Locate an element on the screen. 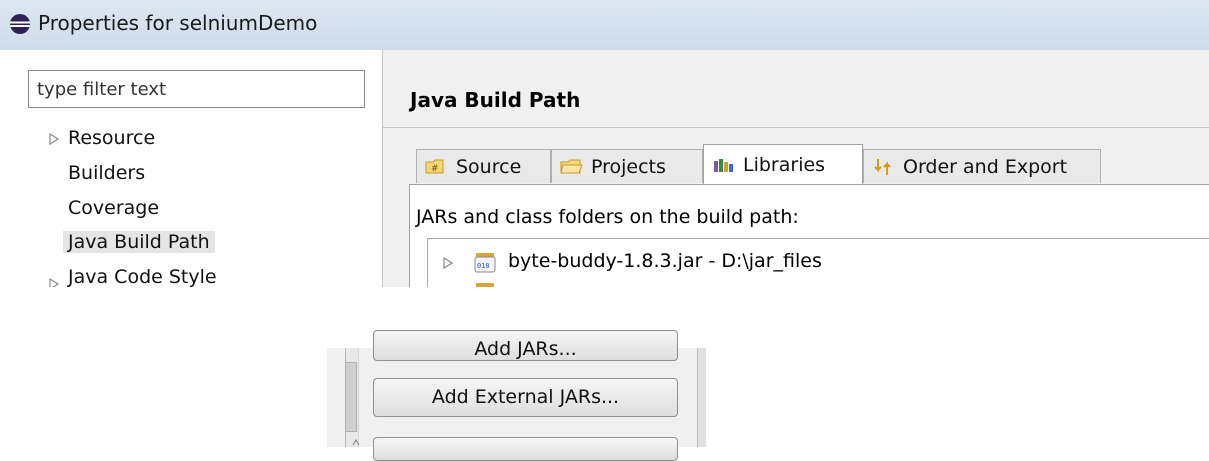 The image size is (1209, 461). page-title: Java Build Path is located at coordinates (495, 100).